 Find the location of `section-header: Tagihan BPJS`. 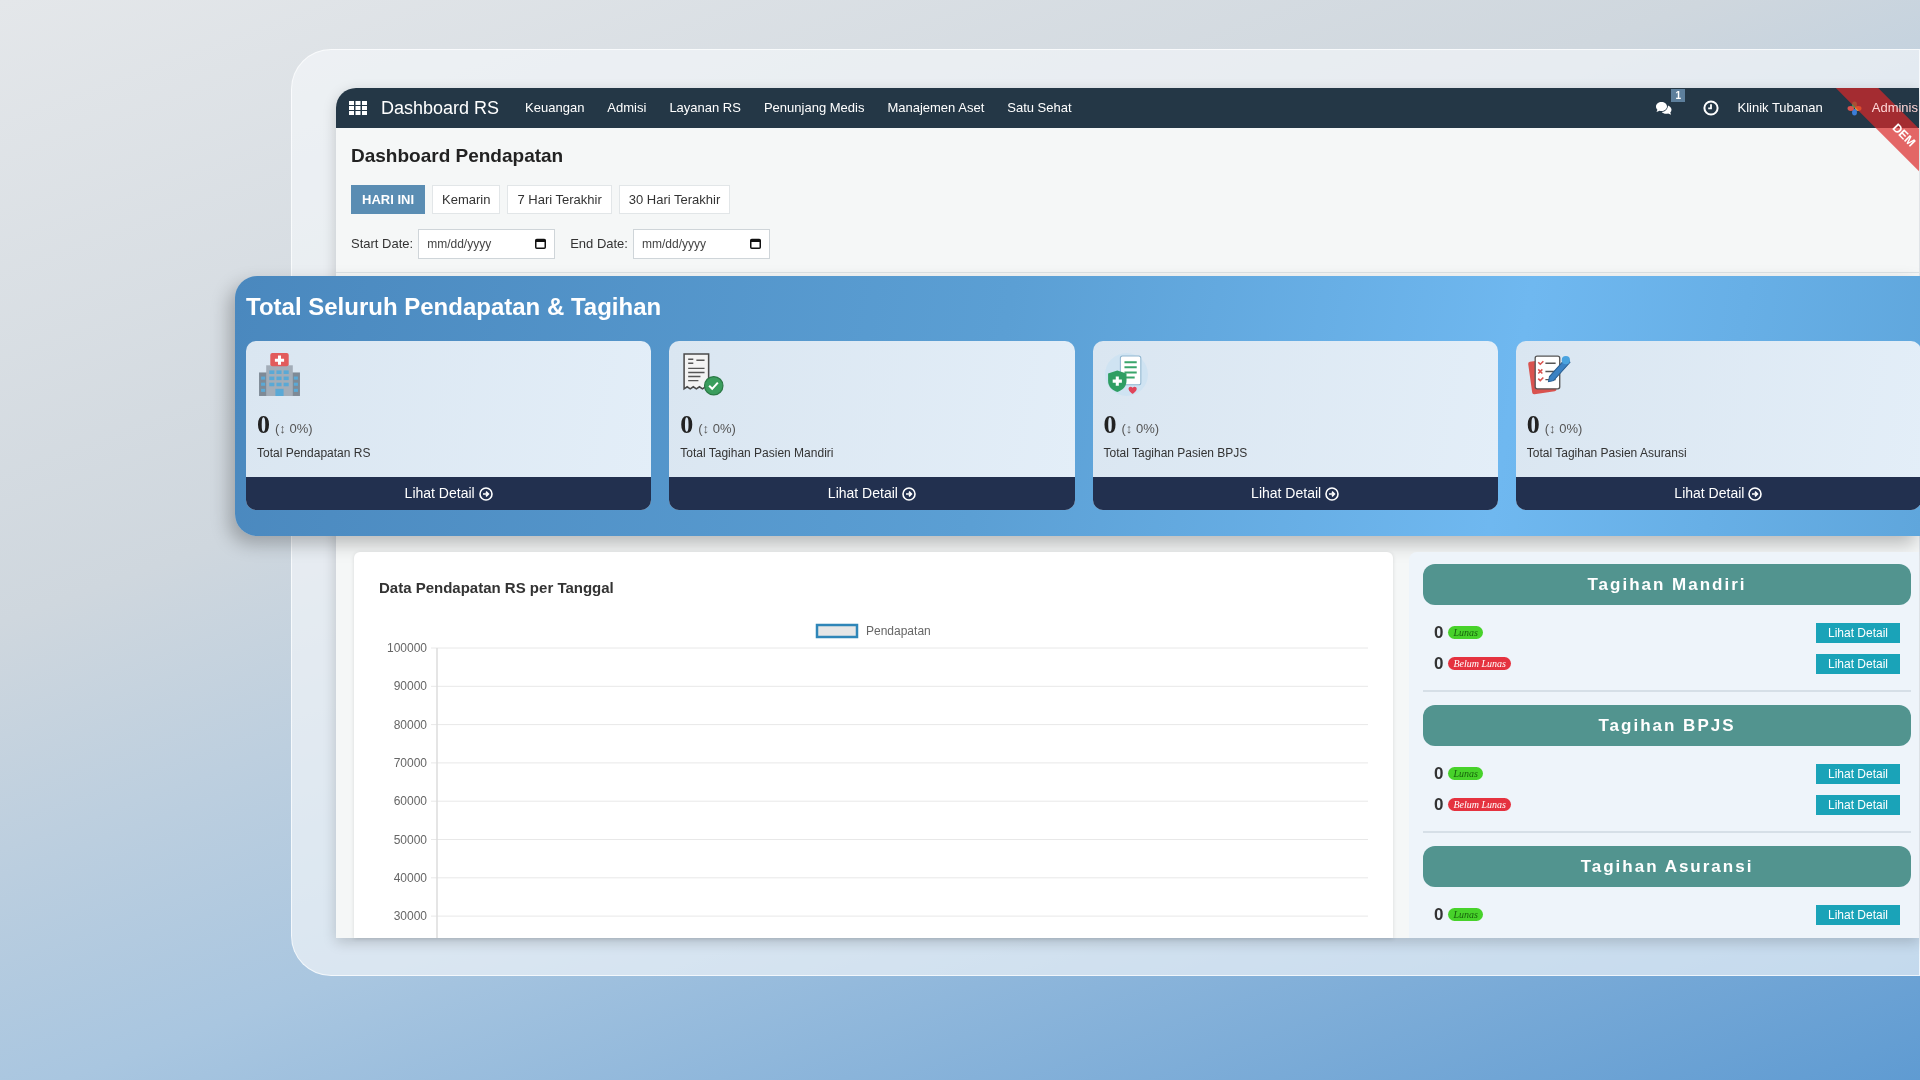

section-header: Tagihan BPJS is located at coordinates (1667, 725).